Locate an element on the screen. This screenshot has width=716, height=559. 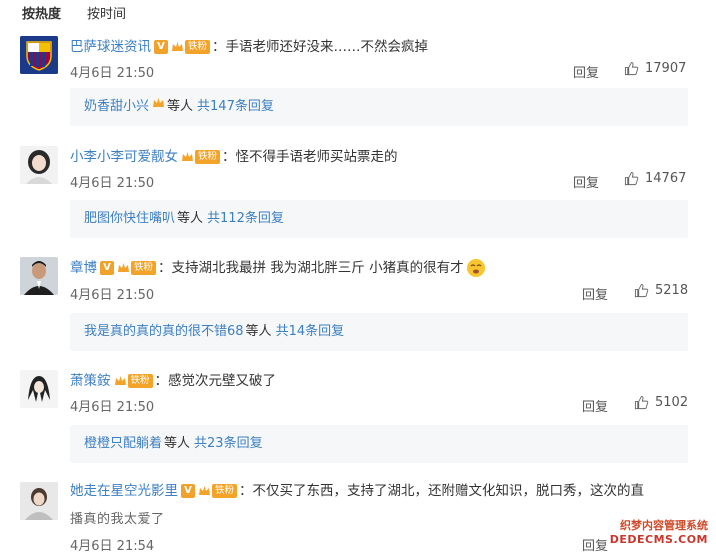
girl-avatar-icon is located at coordinates (39, 165).